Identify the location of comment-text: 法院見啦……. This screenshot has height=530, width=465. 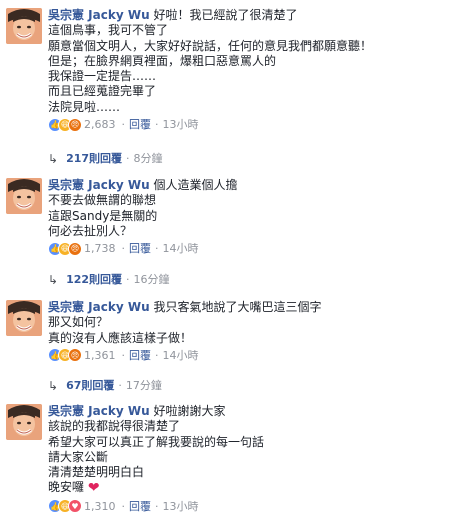
(84, 106).